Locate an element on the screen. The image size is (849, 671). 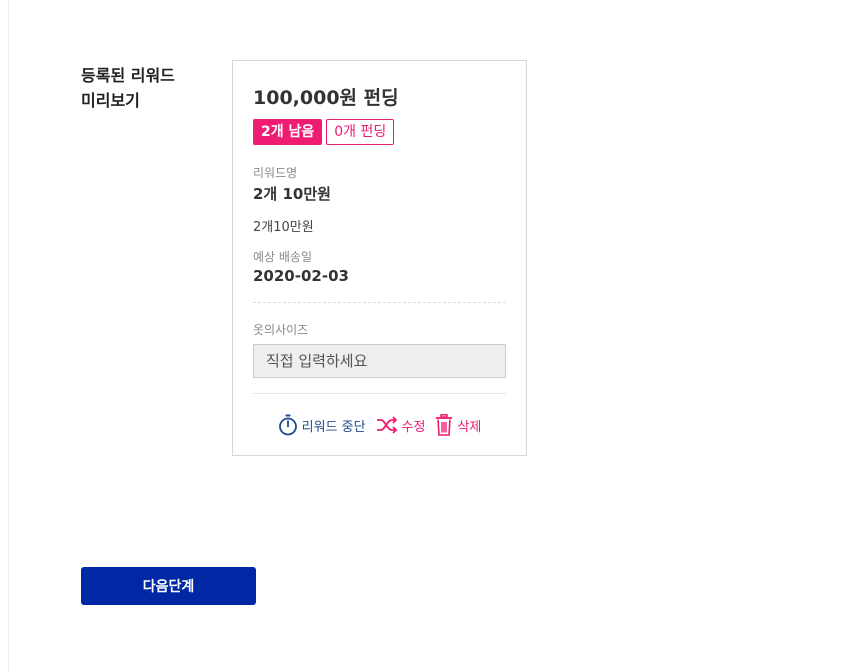
option-label: 옷의사이즈 is located at coordinates (281, 330).